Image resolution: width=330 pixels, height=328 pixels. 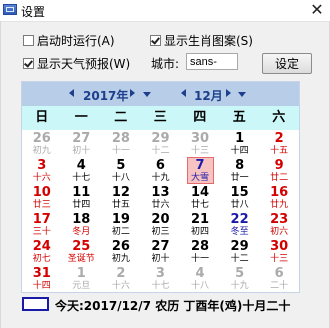 I want to click on day-cell: 21 初四, so click(x=200, y=224).